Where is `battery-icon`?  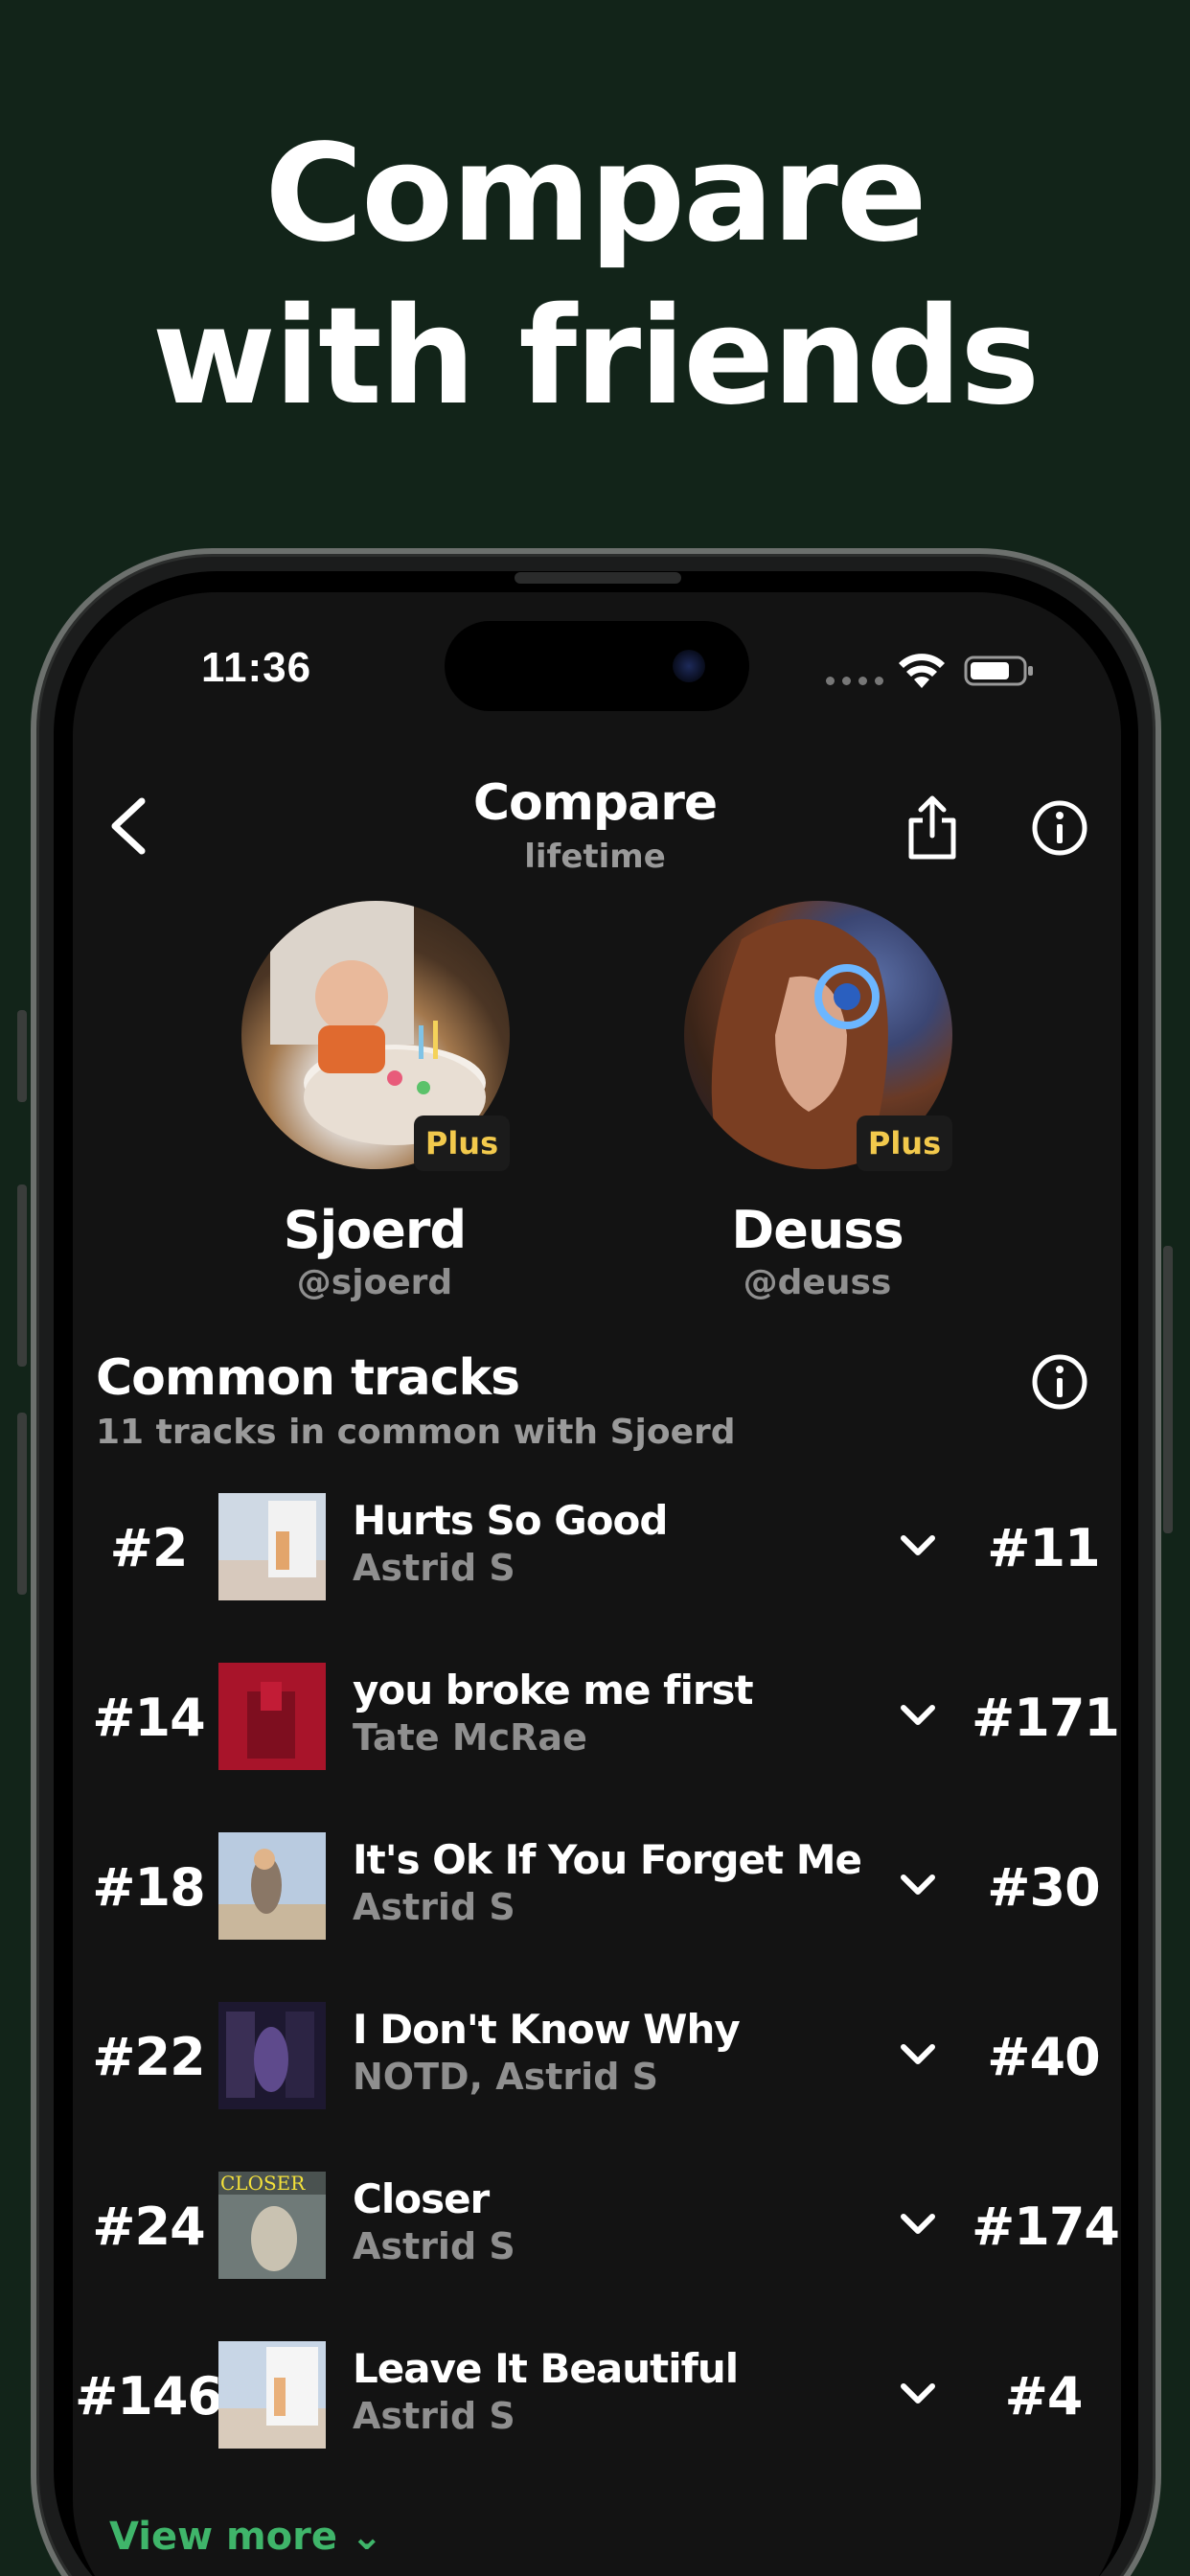
battery-icon is located at coordinates (999, 671).